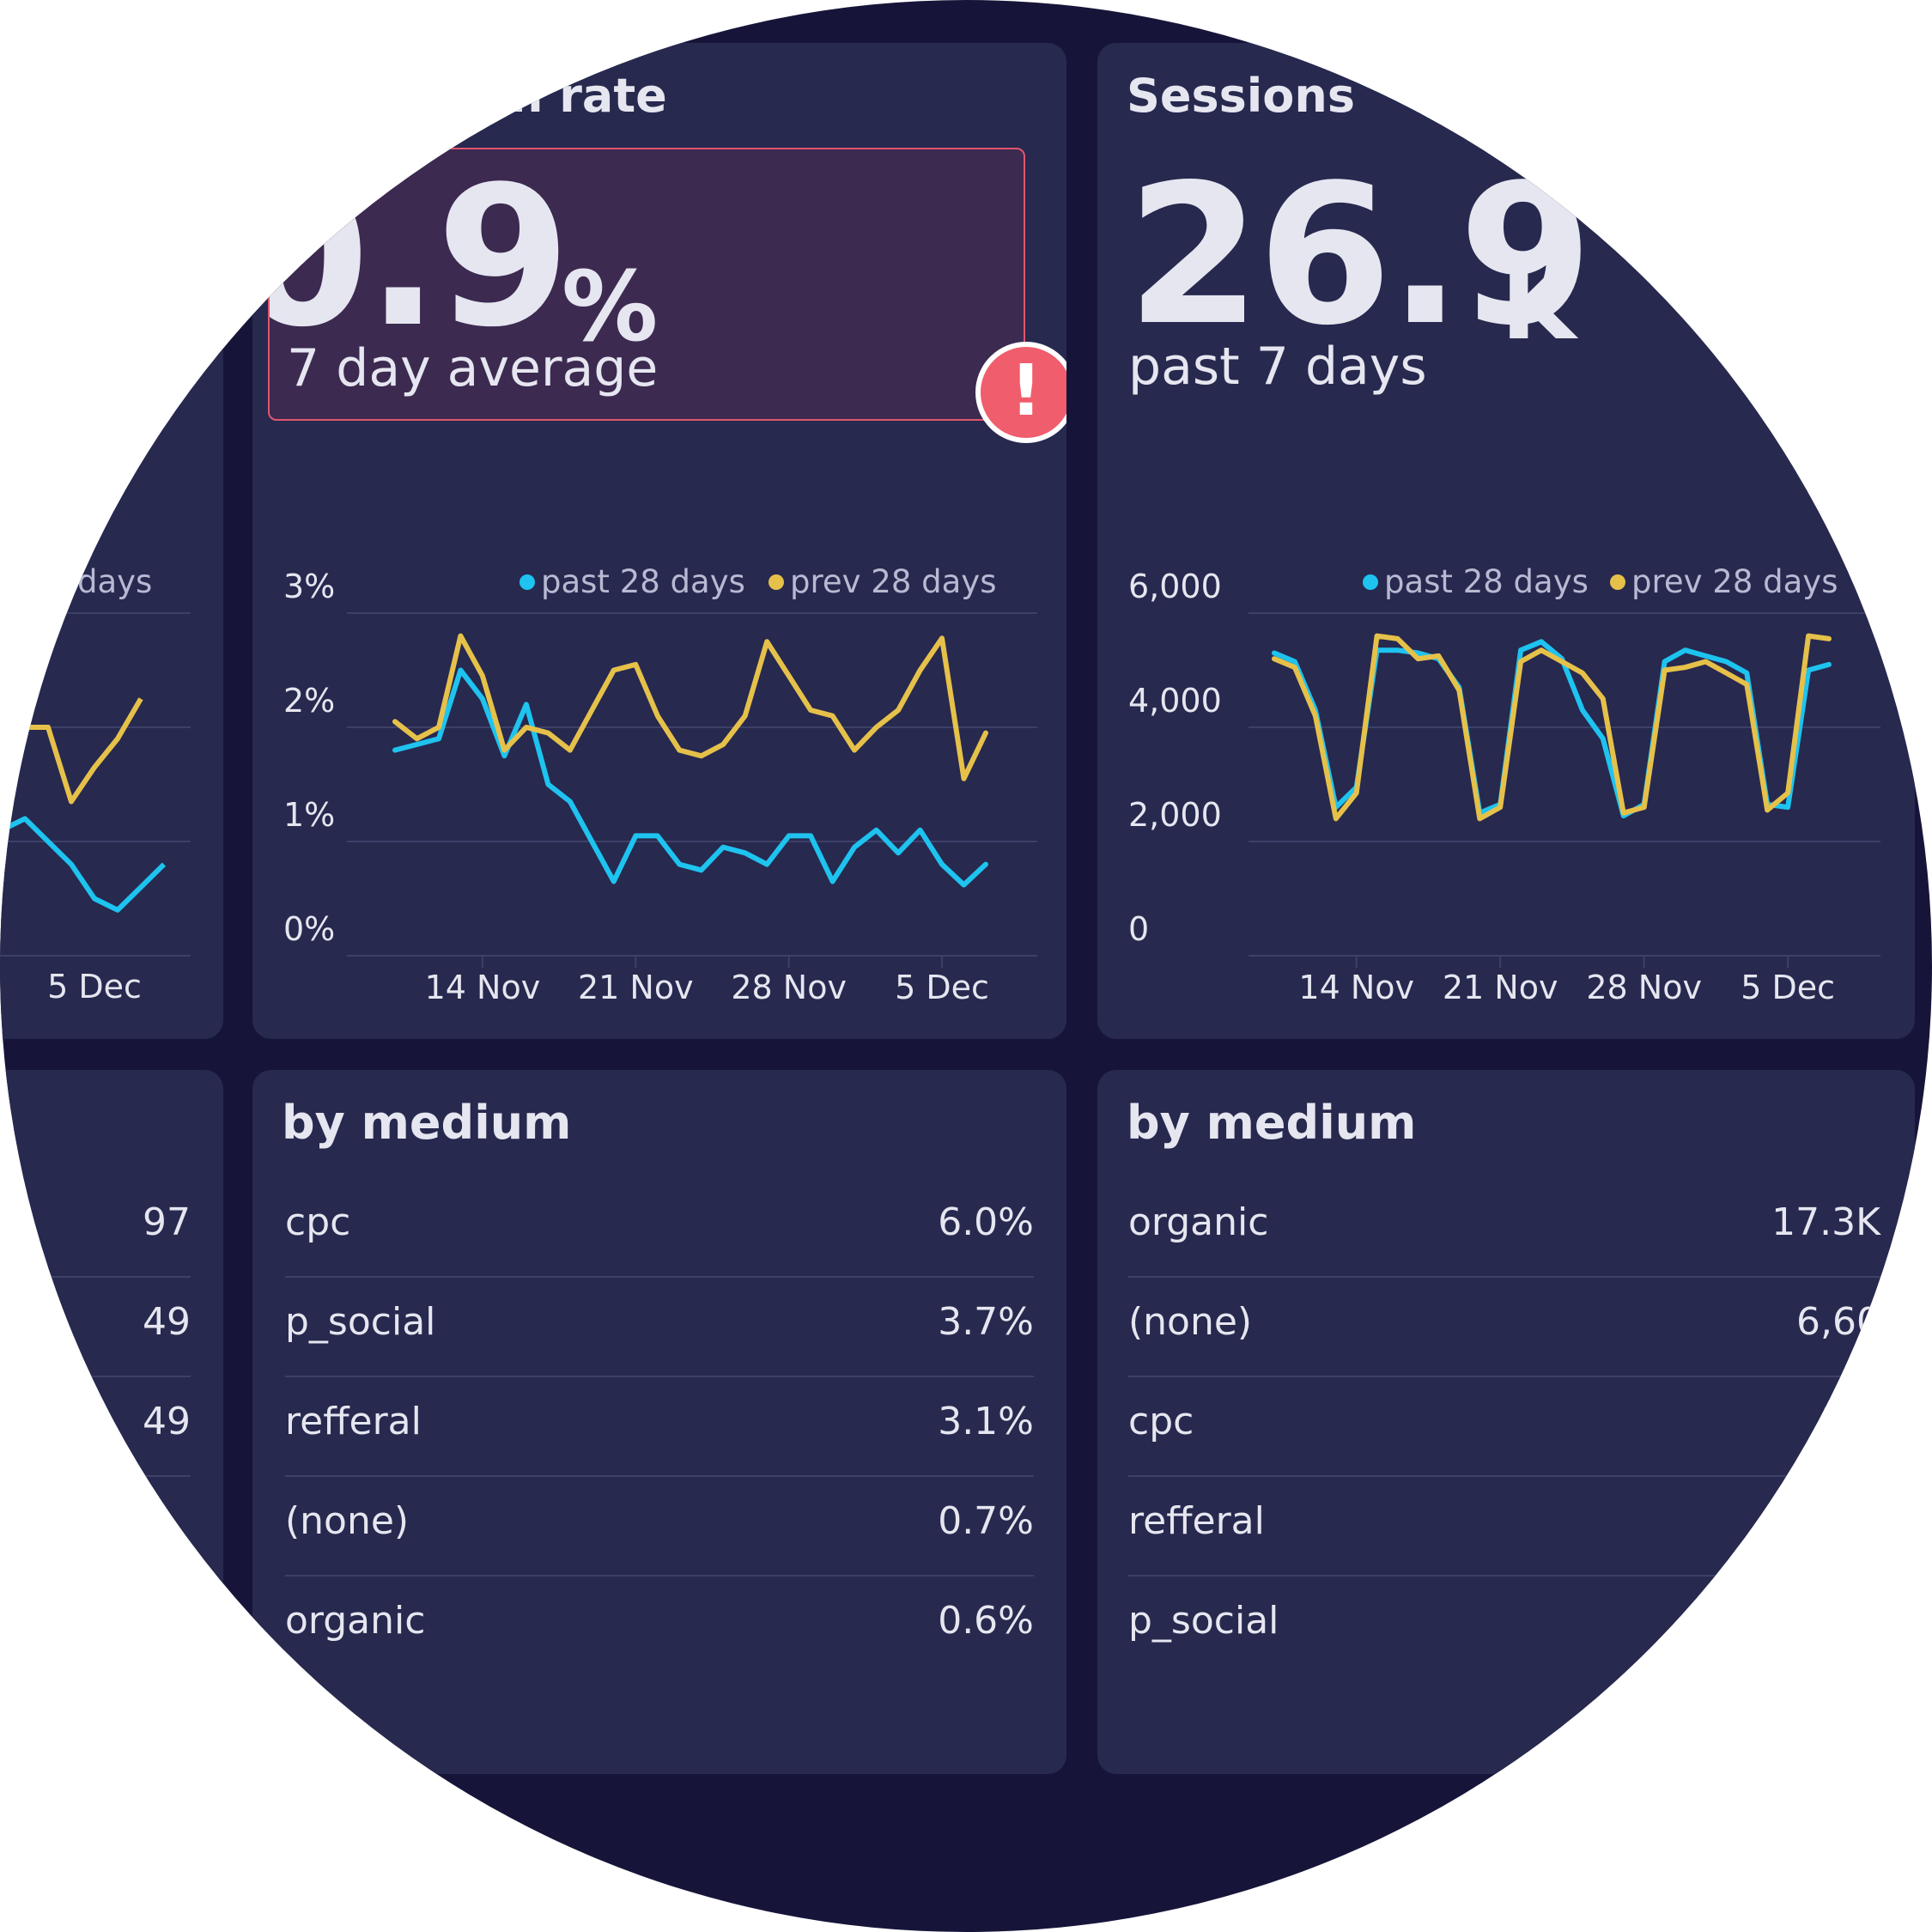 This screenshot has height=1932, width=1932. I want to click on list-item: refferal 3.1%, so click(660, 1426).